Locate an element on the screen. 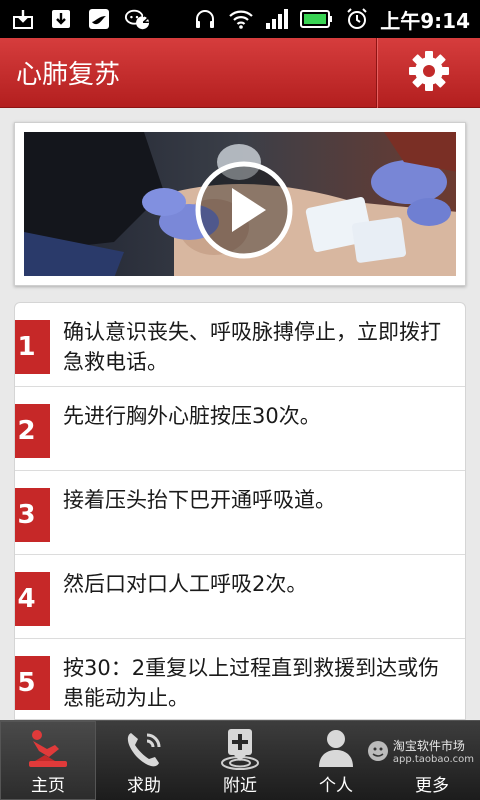  tab-label: 更多 is located at coordinates (432, 786).